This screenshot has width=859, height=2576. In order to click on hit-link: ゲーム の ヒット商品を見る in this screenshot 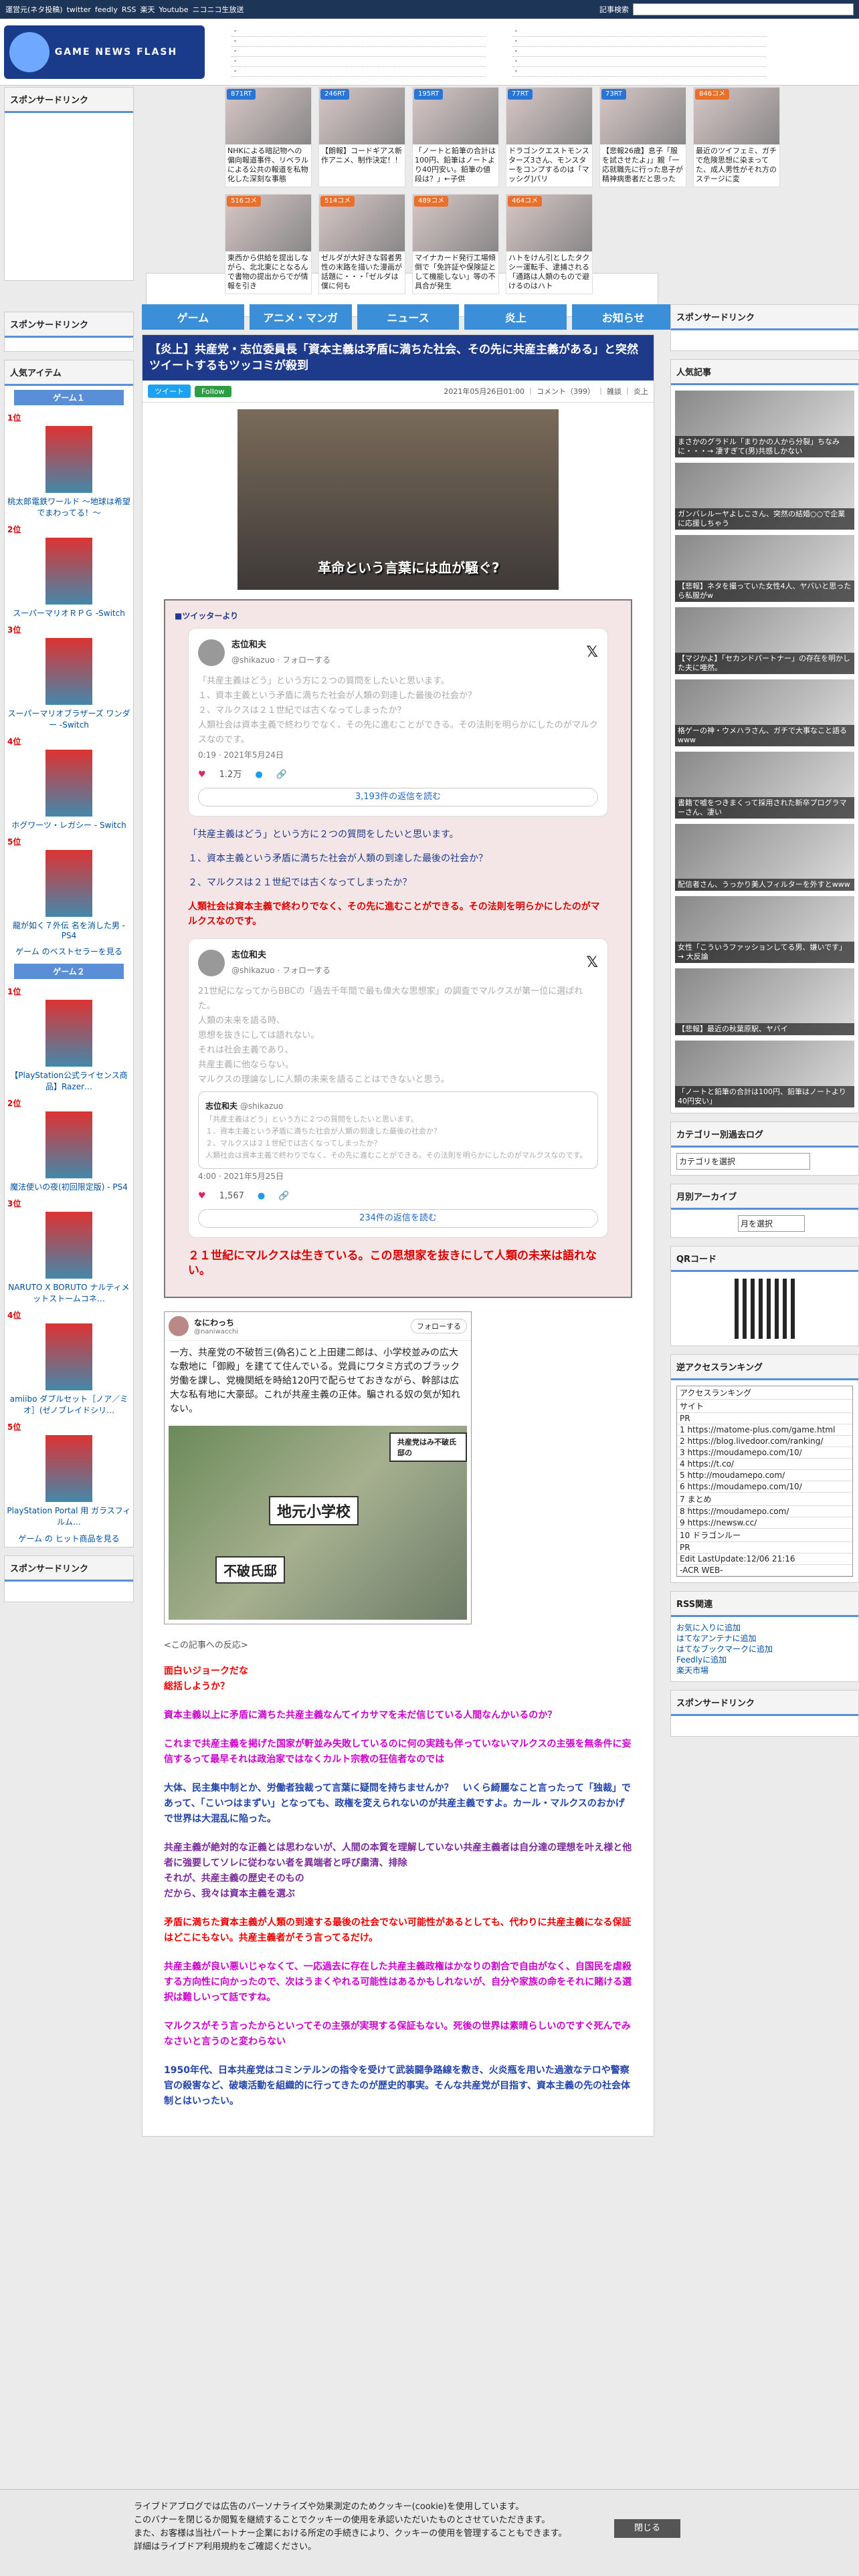, I will do `click(68, 1539)`.